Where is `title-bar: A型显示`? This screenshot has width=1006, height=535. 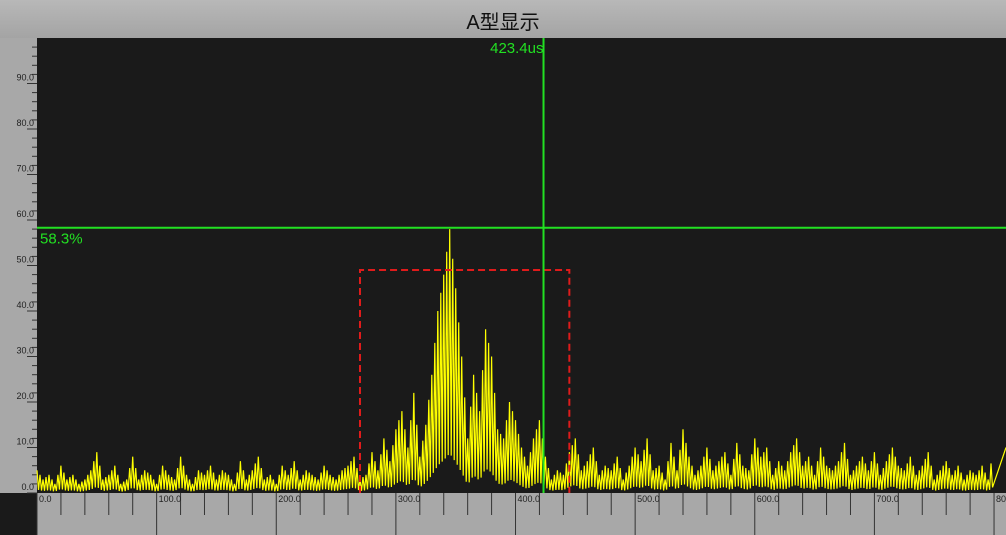 title-bar: A型显示 is located at coordinates (503, 19).